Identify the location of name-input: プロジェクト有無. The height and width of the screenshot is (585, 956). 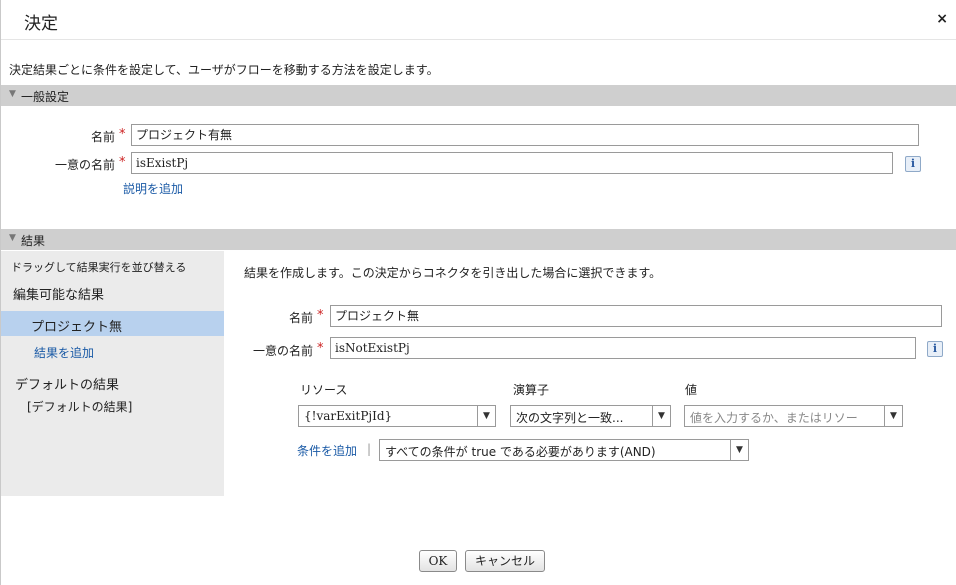
(525, 135).